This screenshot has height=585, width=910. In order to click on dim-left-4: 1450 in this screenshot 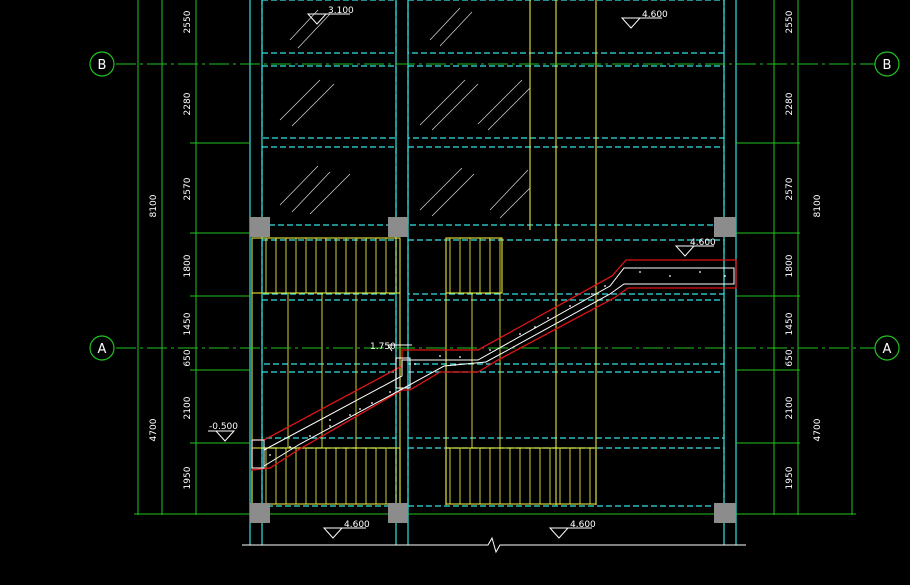, I will do `click(188, 323)`.